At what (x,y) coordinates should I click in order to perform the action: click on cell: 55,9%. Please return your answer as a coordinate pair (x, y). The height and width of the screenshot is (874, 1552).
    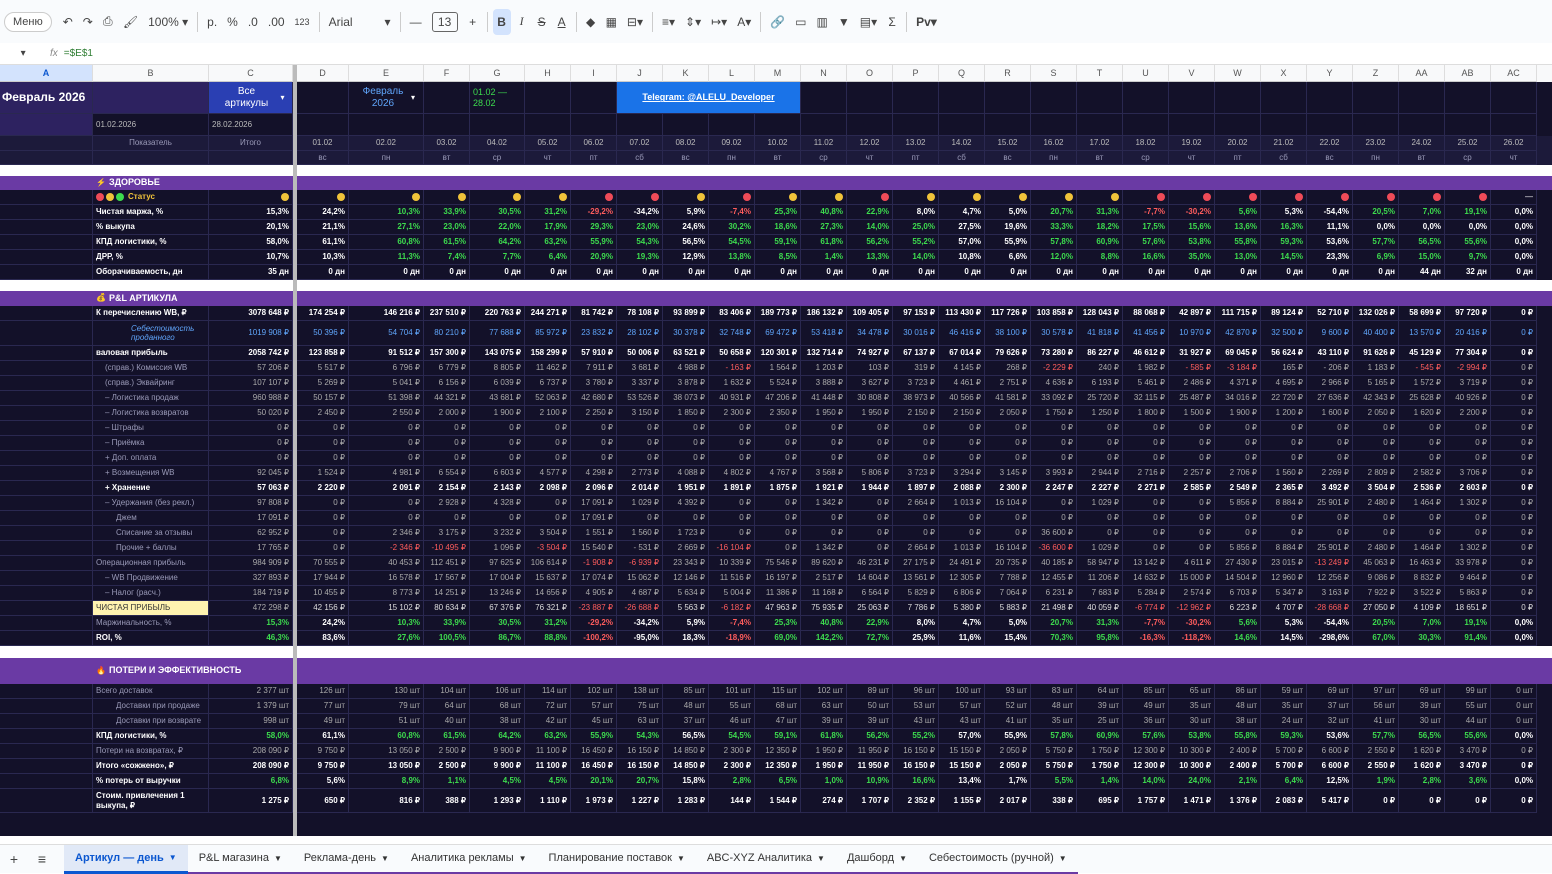
    Looking at the image, I should click on (594, 242).